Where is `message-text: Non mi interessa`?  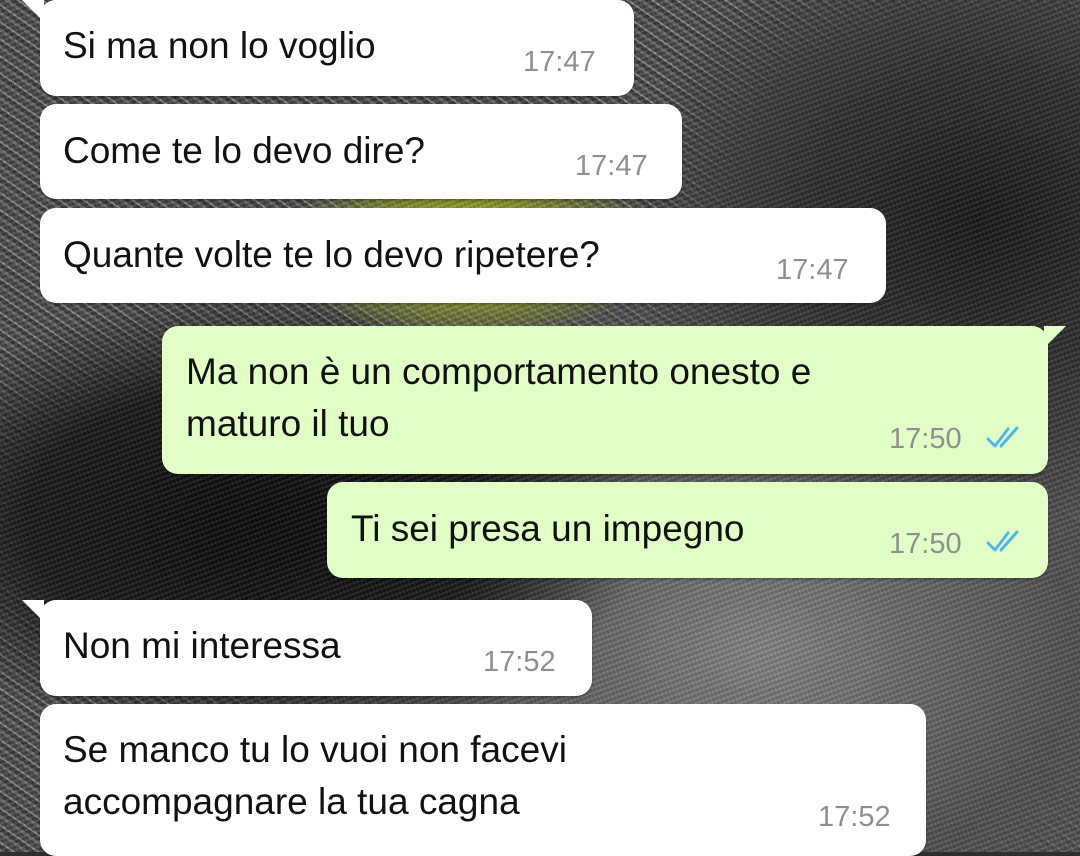 message-text: Non mi interessa is located at coordinates (202, 645).